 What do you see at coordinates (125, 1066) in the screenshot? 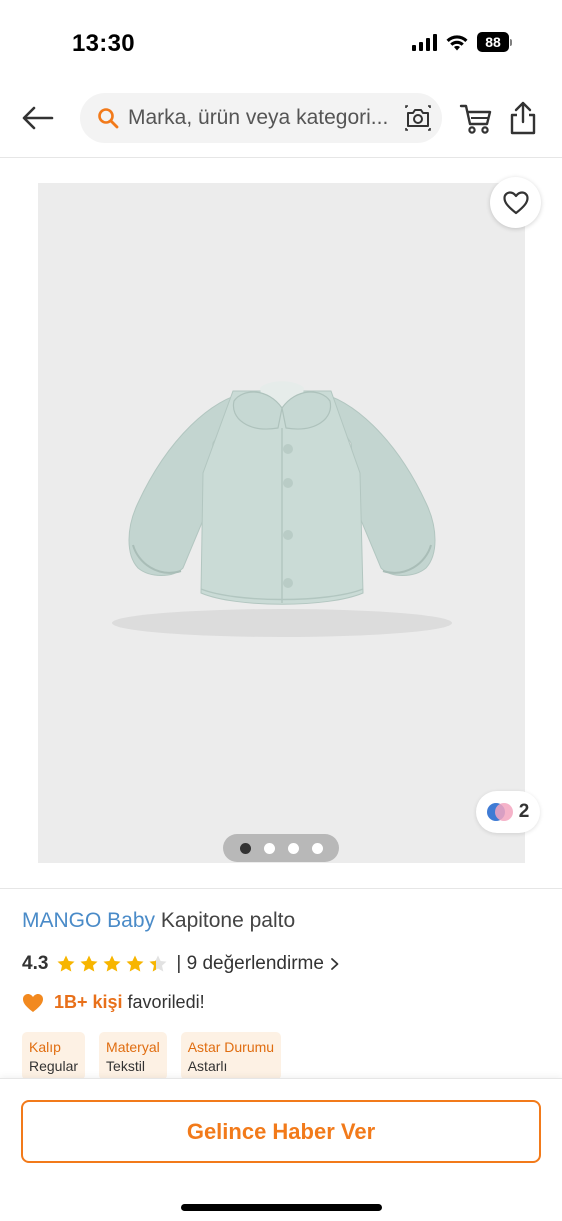
I see `attribute-value: Tekstil` at bounding box center [125, 1066].